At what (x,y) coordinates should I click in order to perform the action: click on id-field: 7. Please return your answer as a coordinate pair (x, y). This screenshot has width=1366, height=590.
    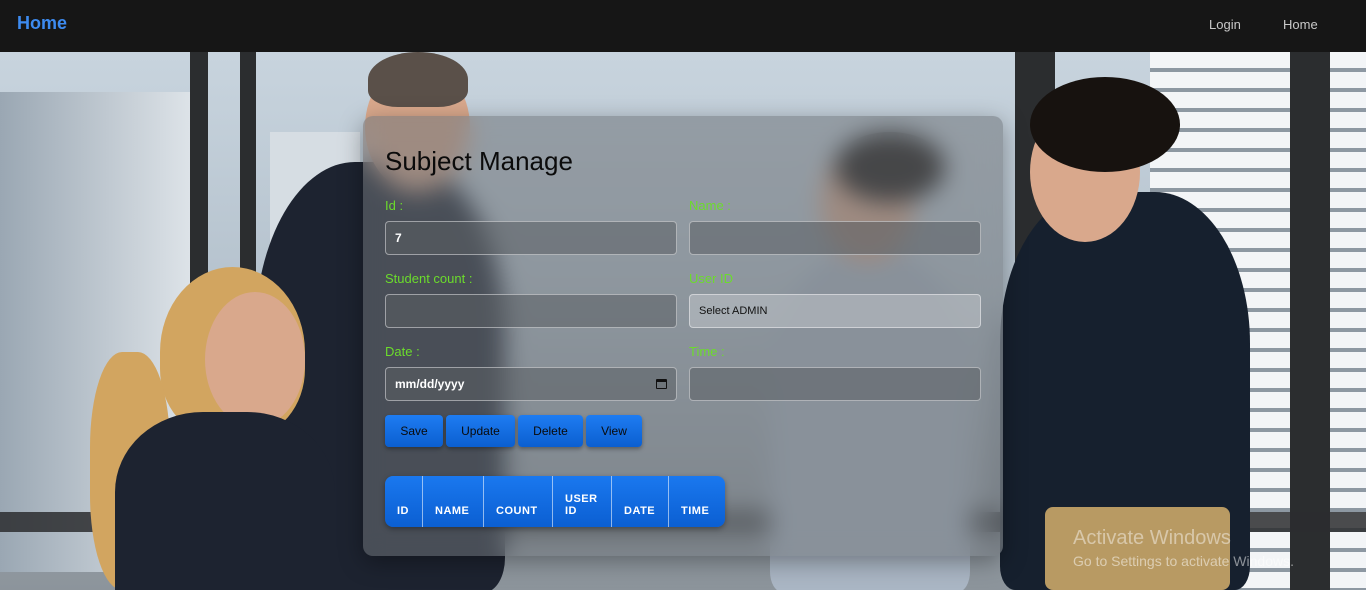
    Looking at the image, I should click on (531, 238).